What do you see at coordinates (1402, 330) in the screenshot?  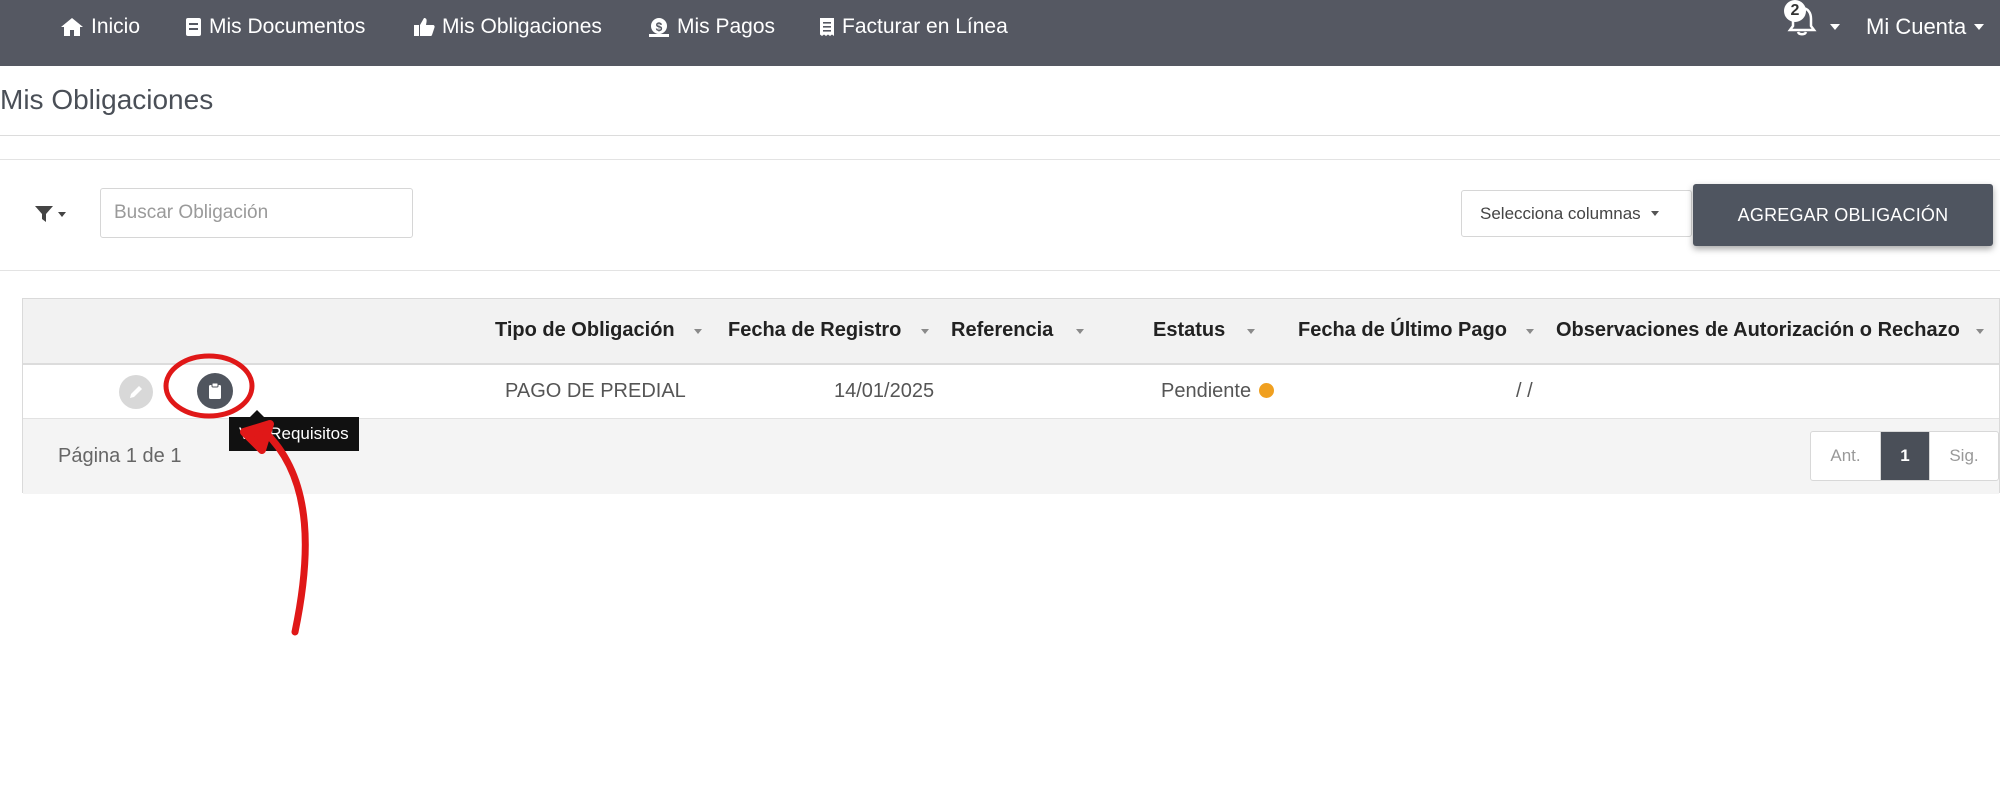 I see `column-header-fecha-ultimo-pago: Fecha de Último Pago` at bounding box center [1402, 330].